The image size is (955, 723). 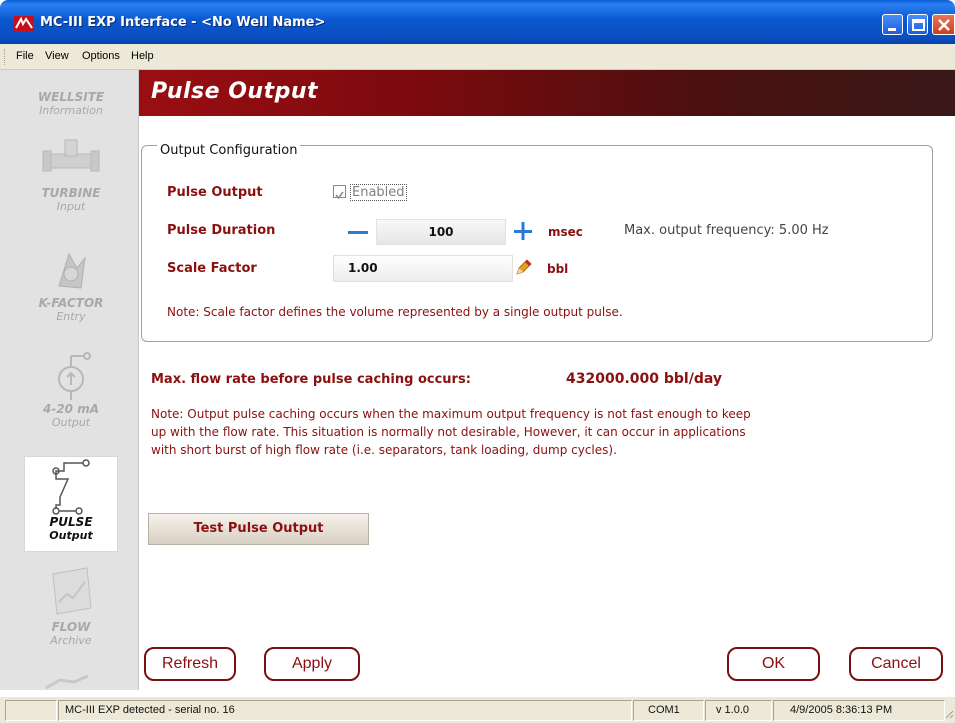 I want to click on checkmark-icon, so click(x=339, y=195).